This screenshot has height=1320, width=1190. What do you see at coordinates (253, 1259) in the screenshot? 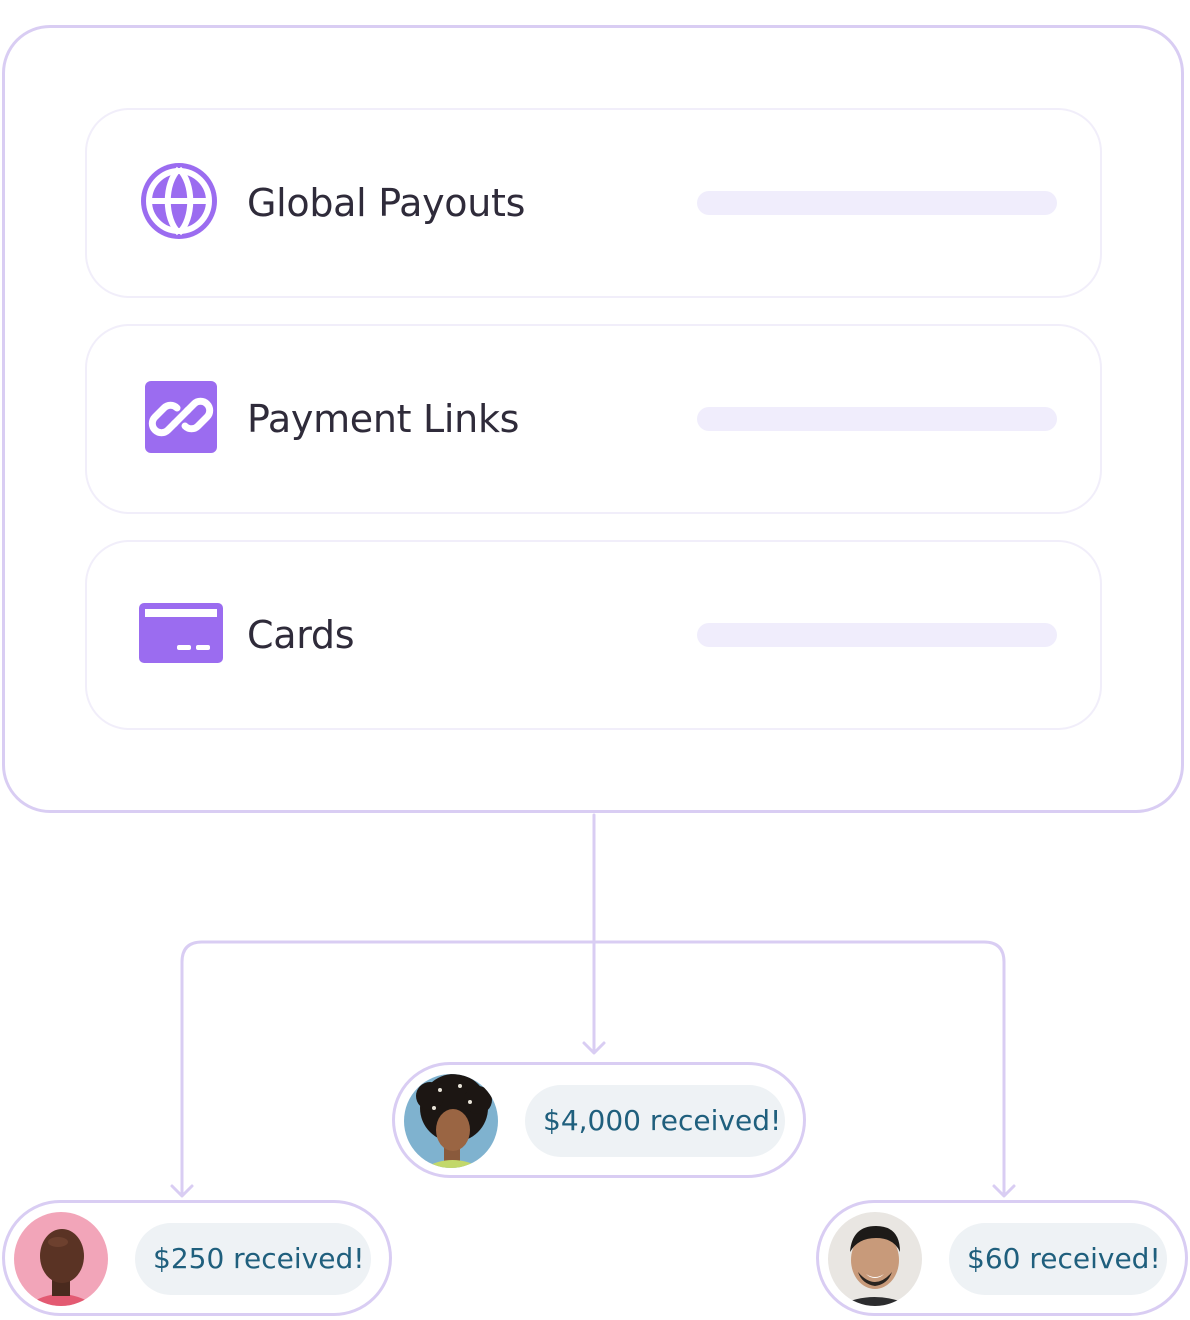
I see `amount-badge: $250 received!` at bounding box center [253, 1259].